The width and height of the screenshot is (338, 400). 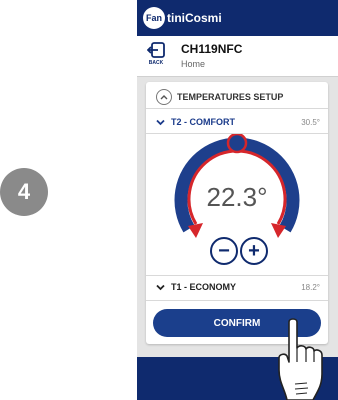 I want to click on row-t2-value: 30.5°, so click(x=310, y=122).